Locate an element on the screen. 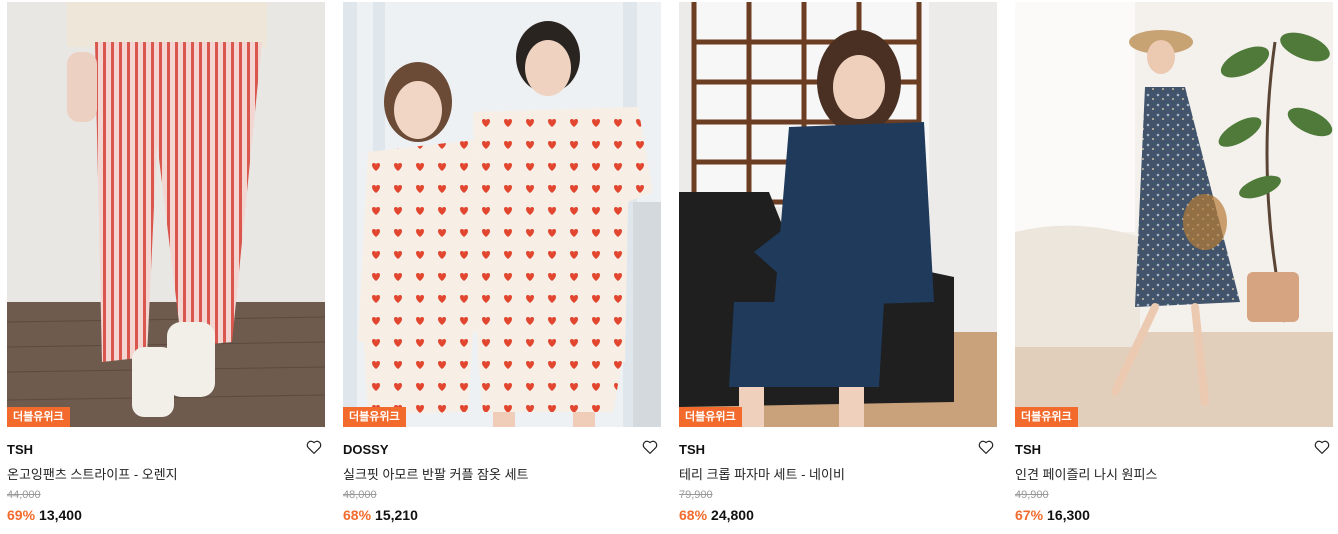 The image size is (1338, 534). original-price: 79,900 is located at coordinates (696, 495).